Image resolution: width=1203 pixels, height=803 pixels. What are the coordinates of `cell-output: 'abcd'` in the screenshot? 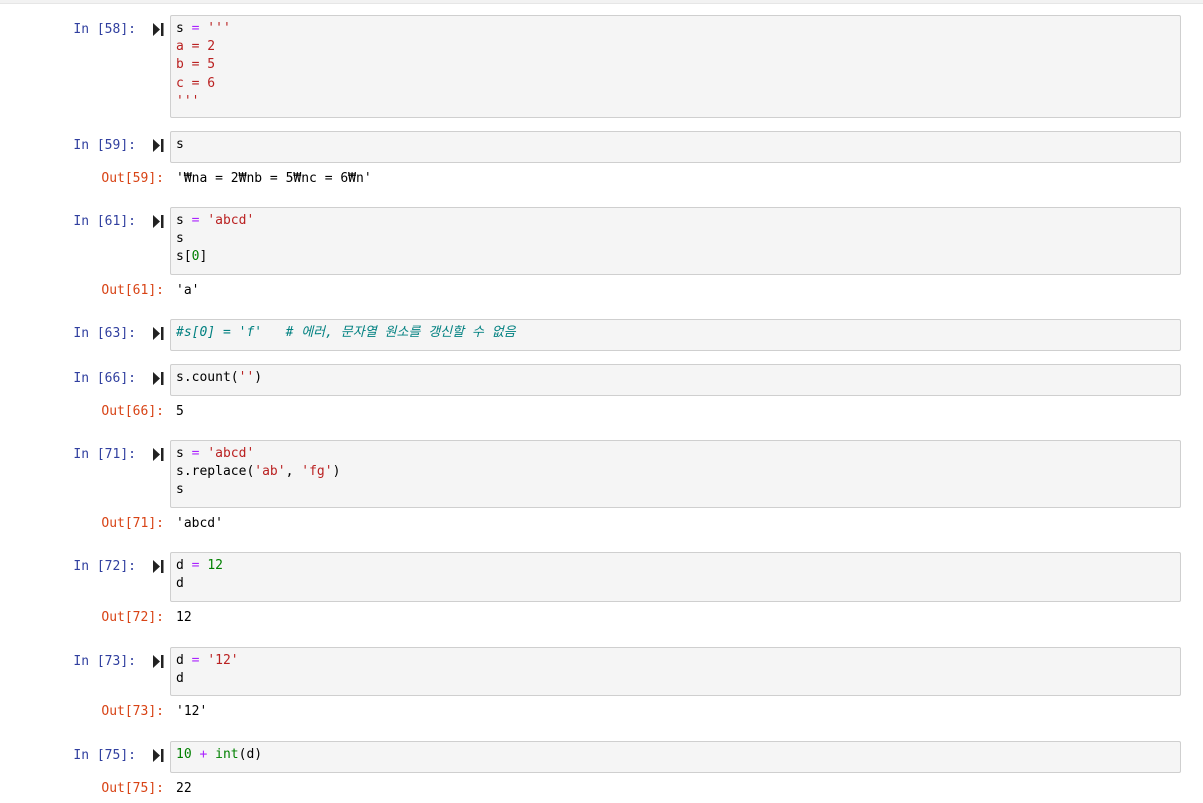 It's located at (199, 523).